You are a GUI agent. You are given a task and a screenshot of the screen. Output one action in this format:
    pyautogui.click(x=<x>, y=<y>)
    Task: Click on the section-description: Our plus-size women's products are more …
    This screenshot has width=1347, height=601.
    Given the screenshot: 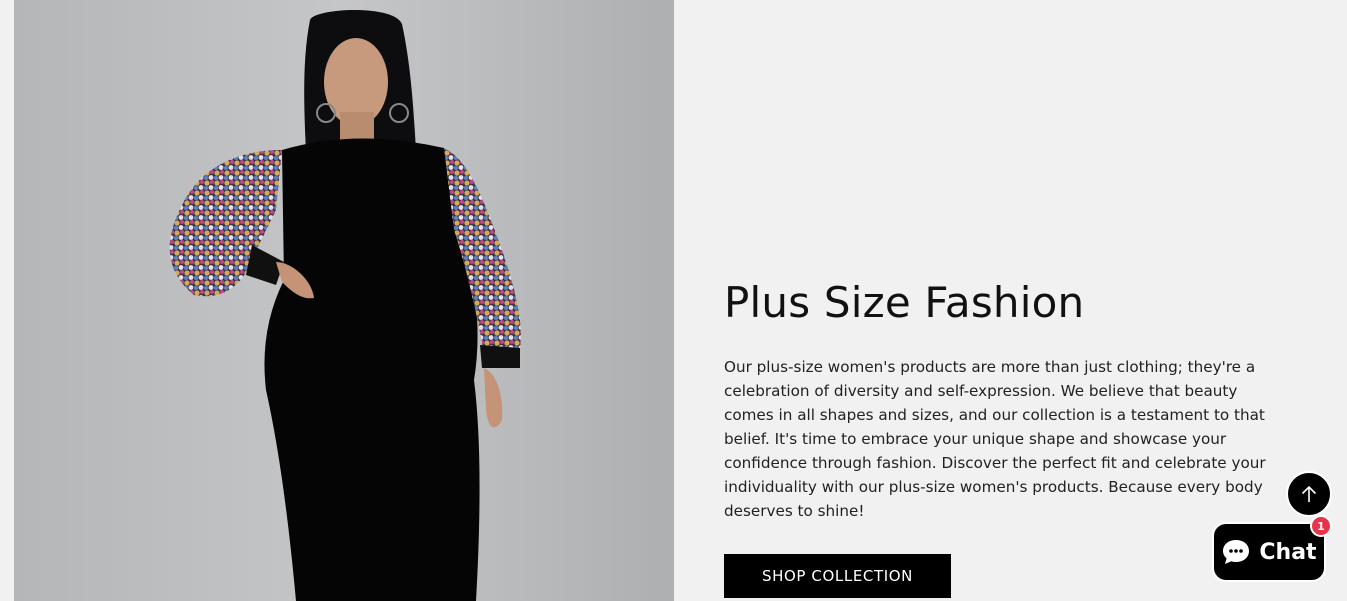 What is the action you would take?
    pyautogui.click(x=995, y=439)
    